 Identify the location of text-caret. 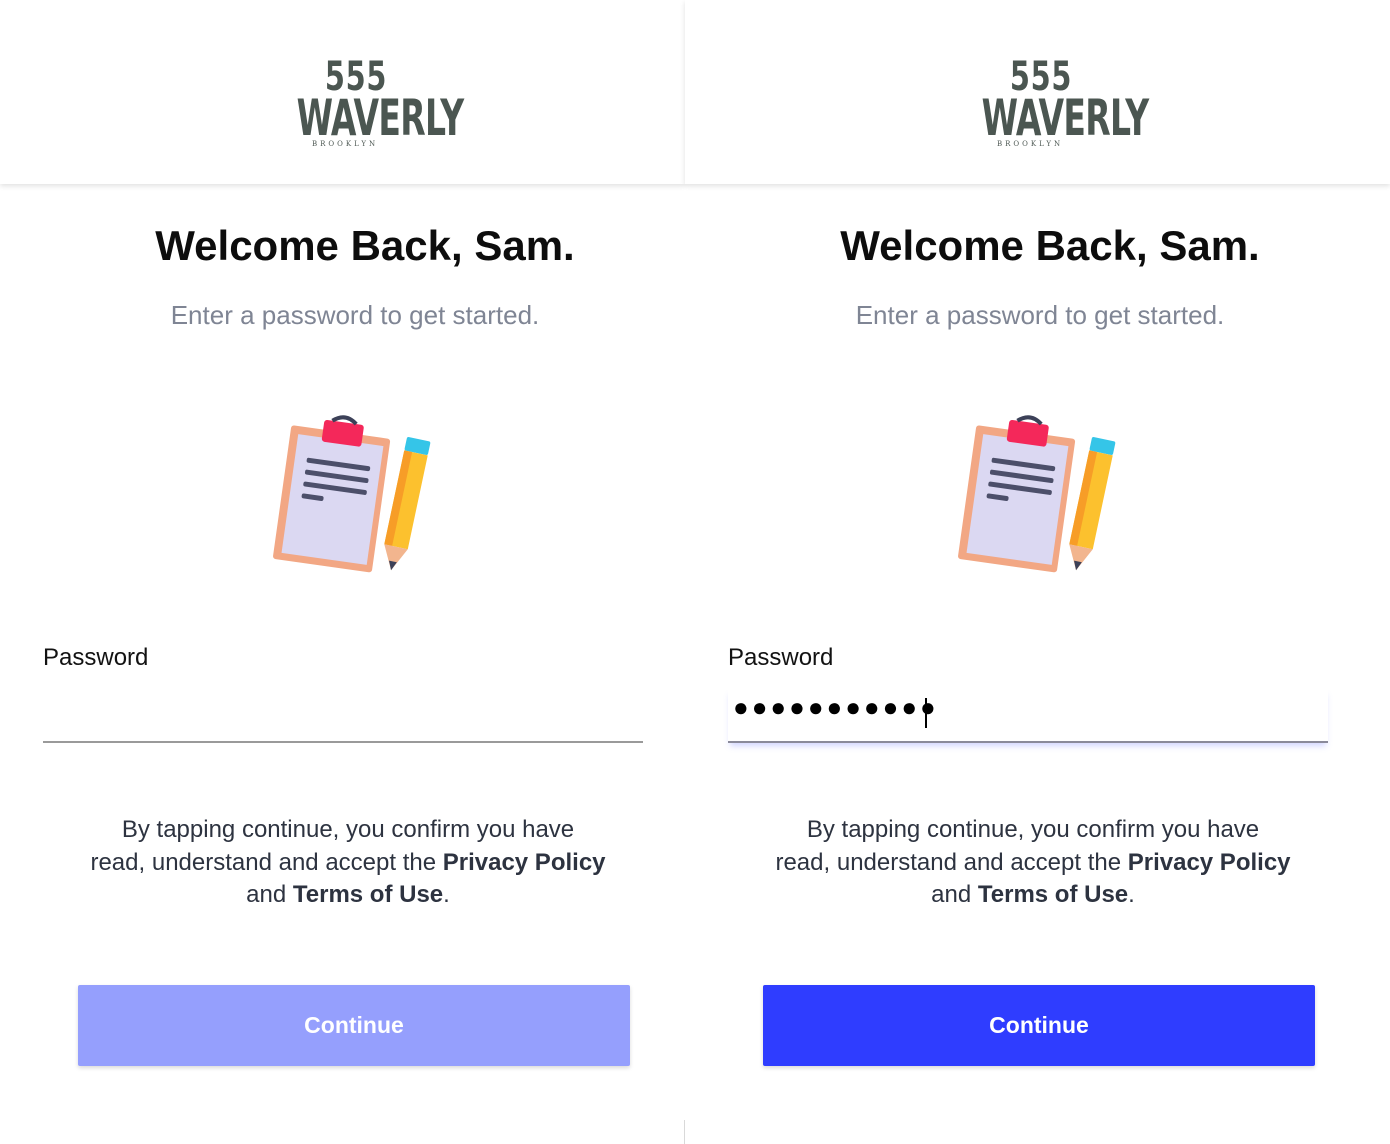
(926, 713).